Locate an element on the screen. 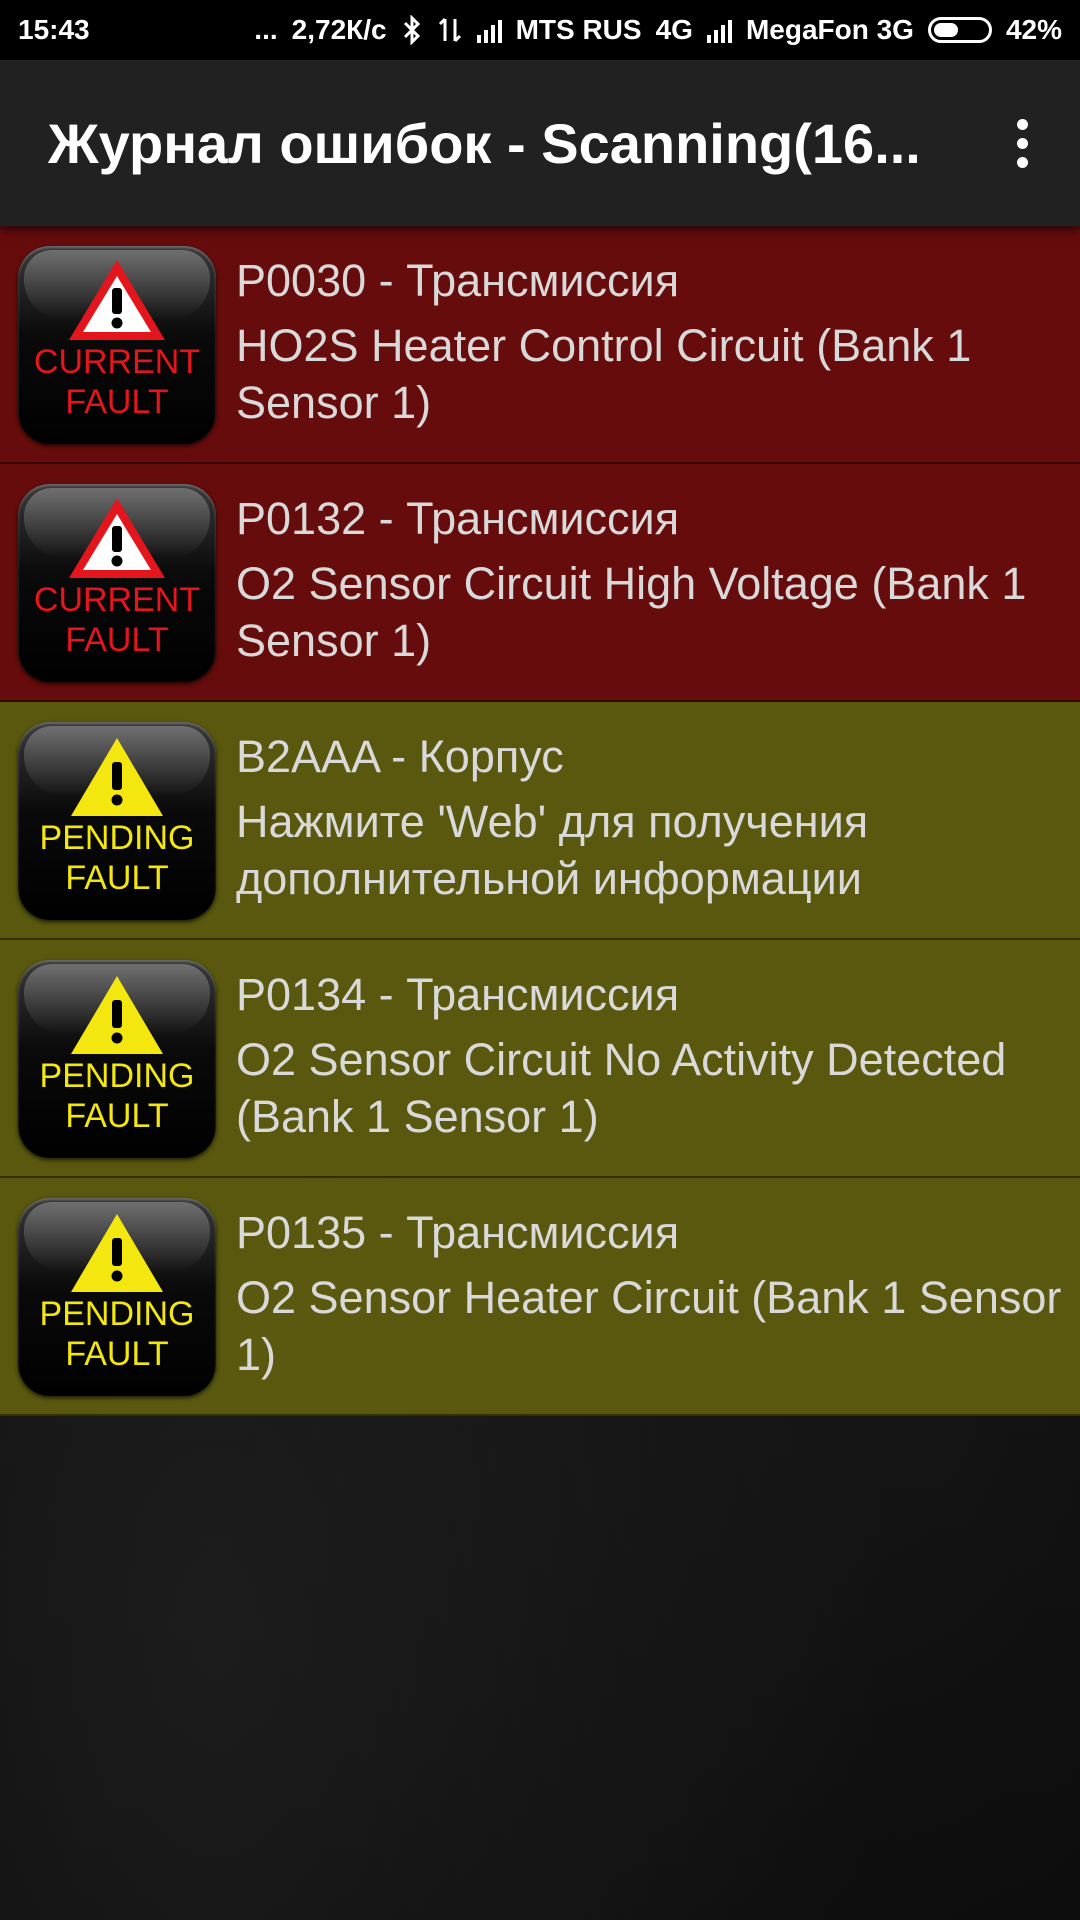 The width and height of the screenshot is (1080, 1920). status-speed: 2,72К/с is located at coordinates (339, 29).